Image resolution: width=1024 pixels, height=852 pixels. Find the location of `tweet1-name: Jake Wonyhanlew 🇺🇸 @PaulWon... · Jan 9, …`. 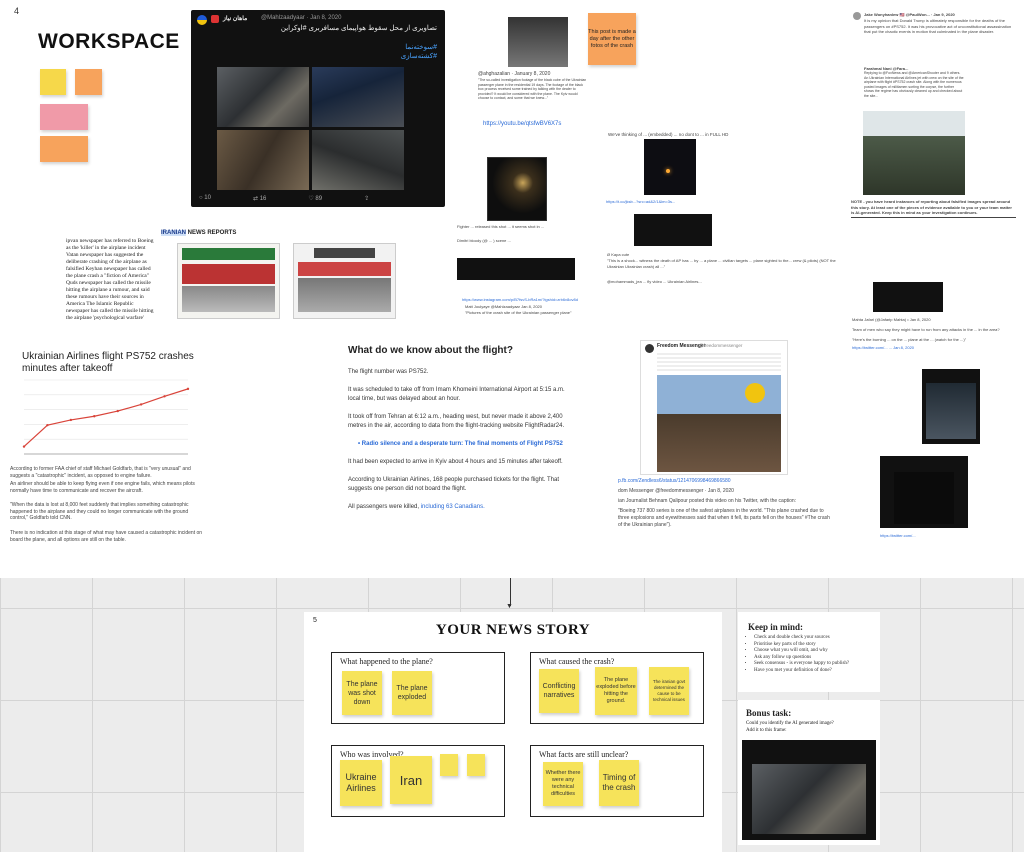

tweet1-name: Jake Wonyhanlew 🇺🇸 @PaulWon... · Jan 9, … is located at coordinates (909, 14).